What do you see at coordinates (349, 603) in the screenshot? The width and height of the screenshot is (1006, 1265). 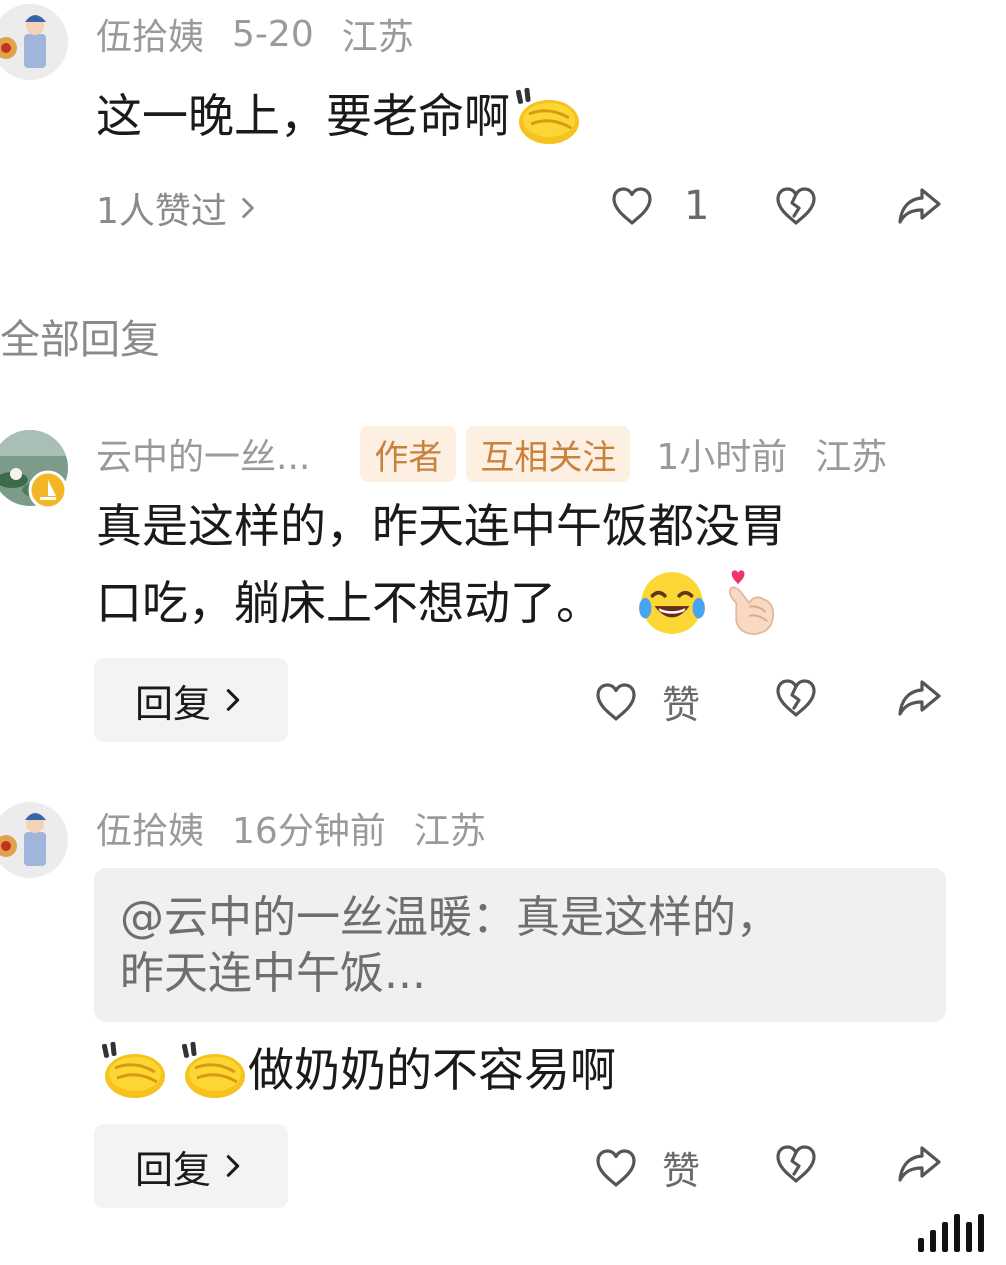 I see `reply-text-line-2: 口吃，躺床上不想动了。` at bounding box center [349, 603].